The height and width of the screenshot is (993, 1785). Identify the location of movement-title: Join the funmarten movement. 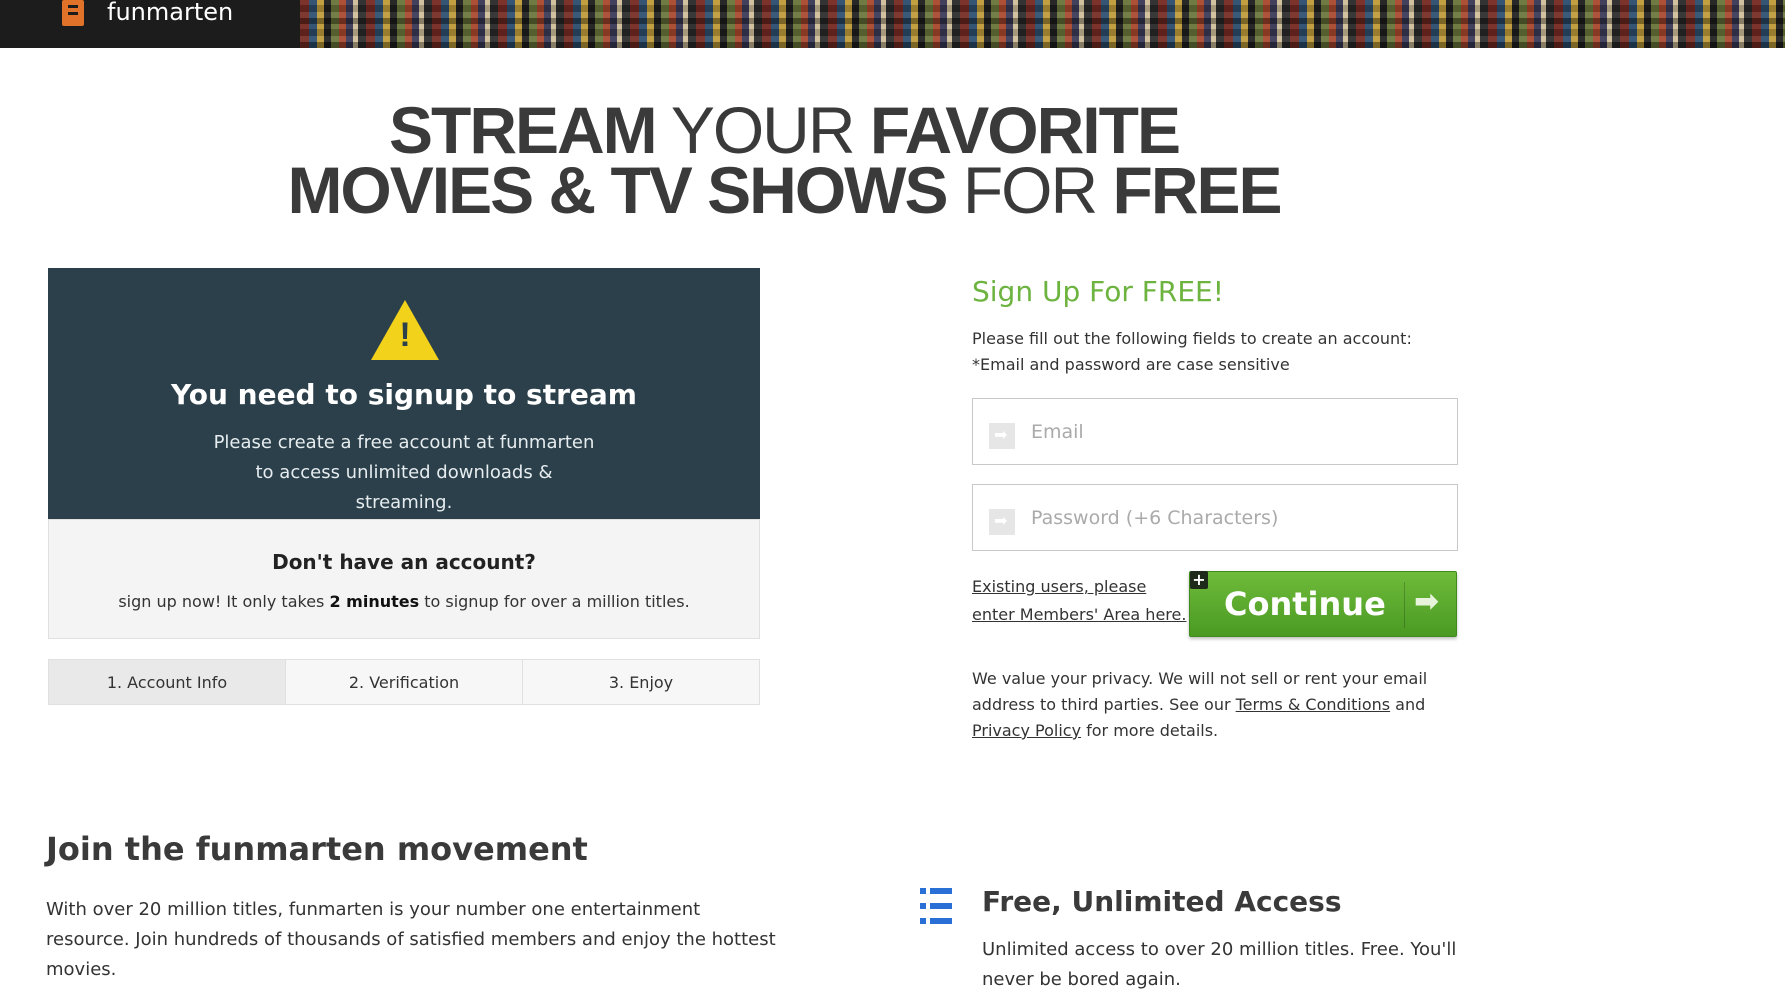
(317, 849).